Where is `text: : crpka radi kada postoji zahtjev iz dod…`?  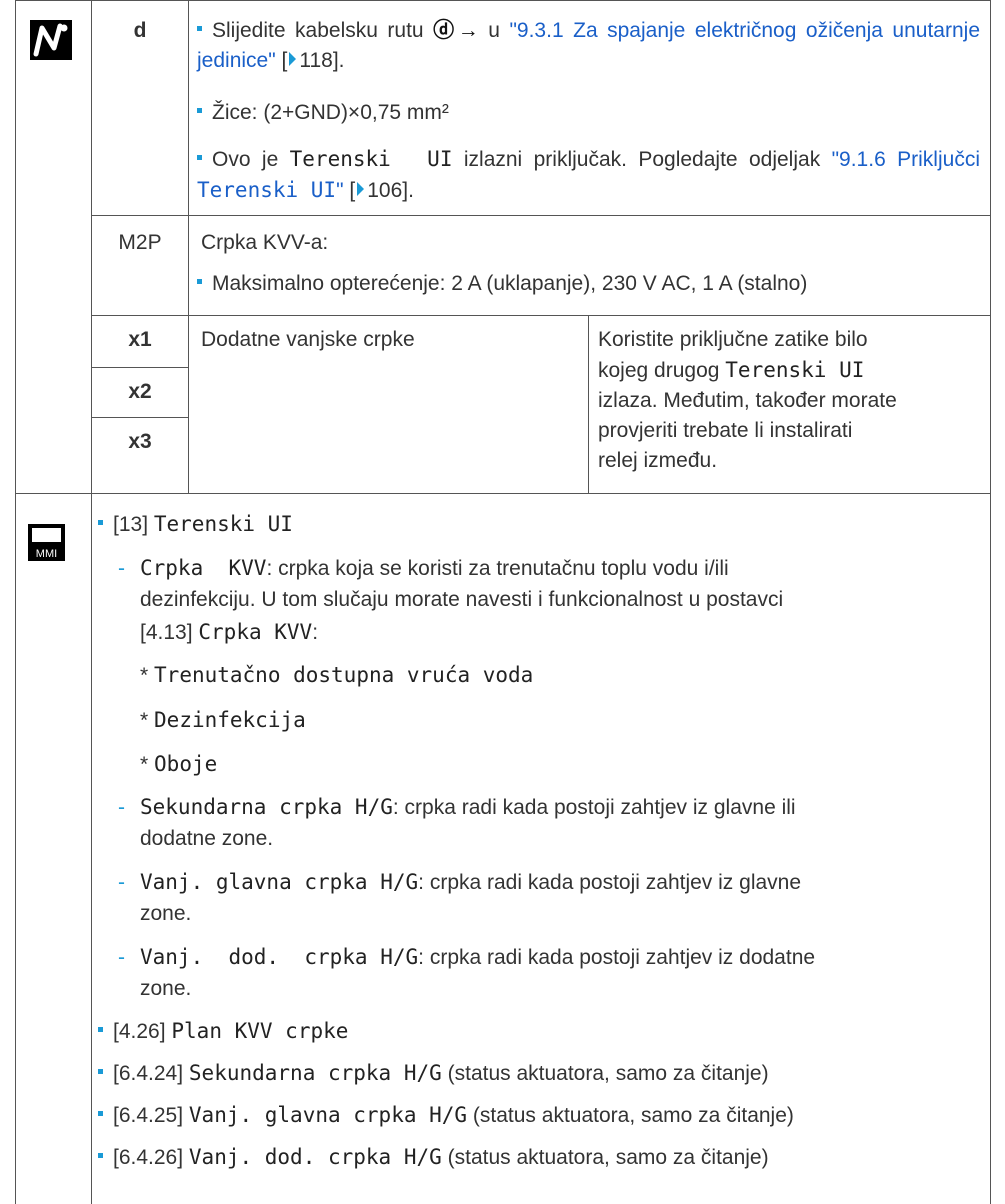
text: : crpka radi kada postoji zahtjev iz dod… is located at coordinates (617, 957).